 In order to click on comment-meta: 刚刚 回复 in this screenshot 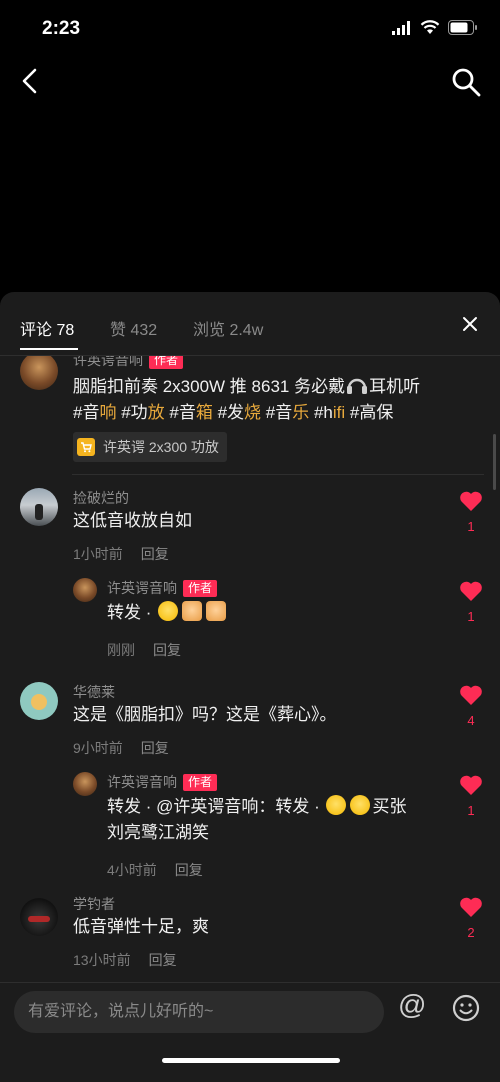, I will do `click(144, 650)`.